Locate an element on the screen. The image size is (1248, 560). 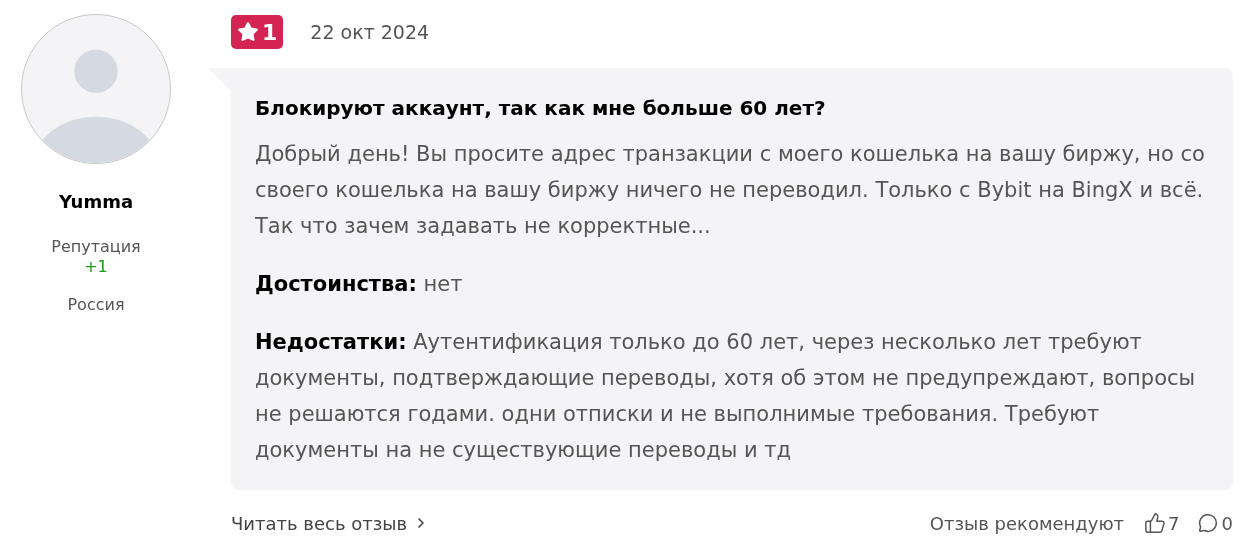
rating-badge: 1 is located at coordinates (257, 32).